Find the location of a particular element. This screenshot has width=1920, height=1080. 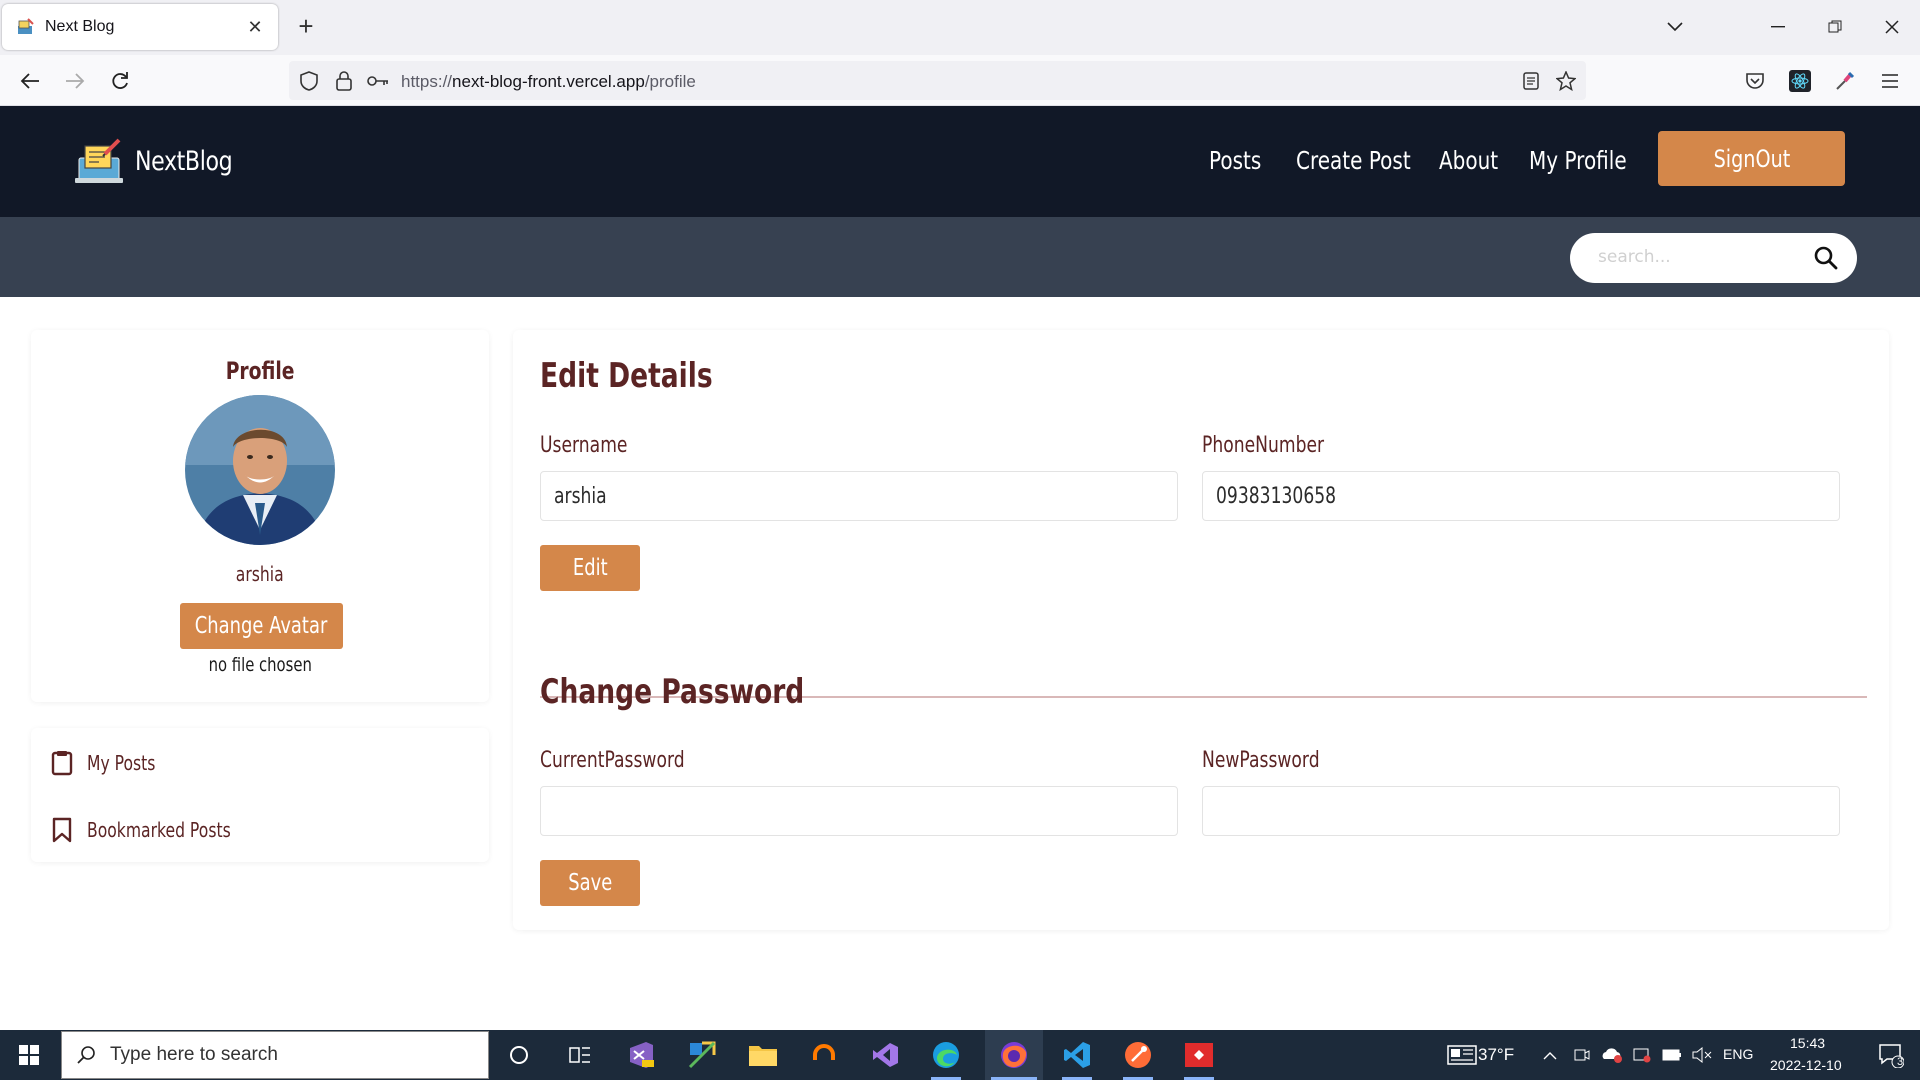

postman-icon is located at coordinates (1138, 1055).